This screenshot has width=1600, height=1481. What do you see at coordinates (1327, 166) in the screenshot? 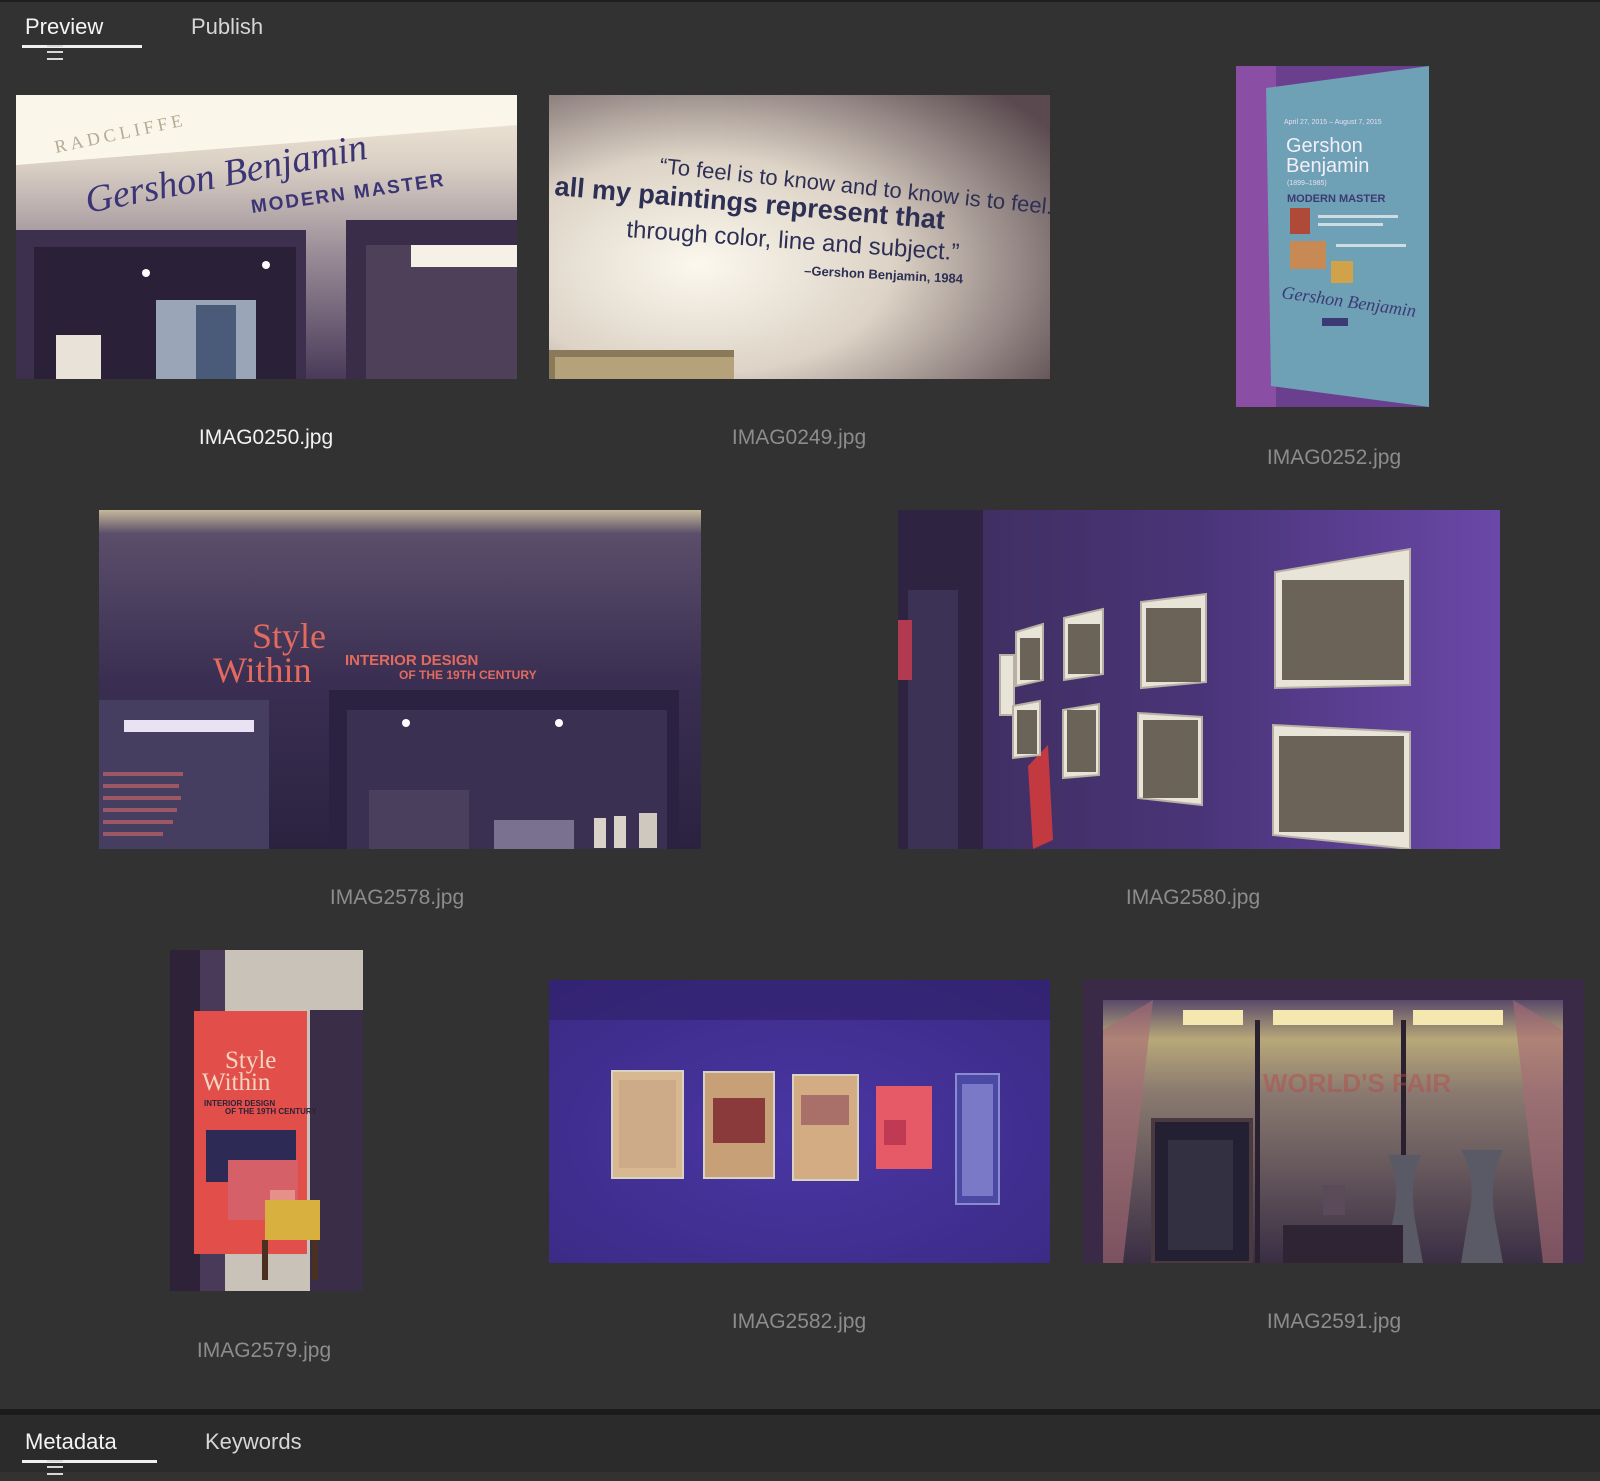
I see `banner-name-2: Benjamin` at bounding box center [1327, 166].